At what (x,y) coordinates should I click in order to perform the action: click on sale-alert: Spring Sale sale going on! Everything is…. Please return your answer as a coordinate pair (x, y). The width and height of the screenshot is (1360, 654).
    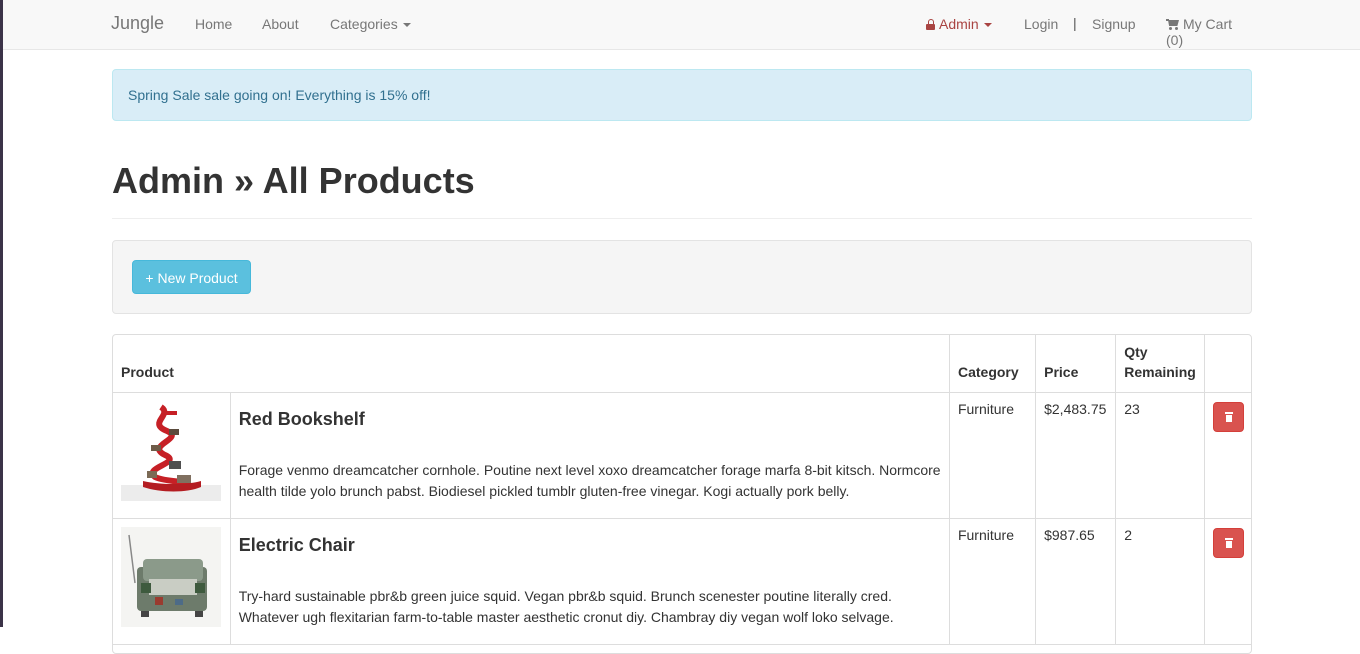
    Looking at the image, I should click on (682, 95).